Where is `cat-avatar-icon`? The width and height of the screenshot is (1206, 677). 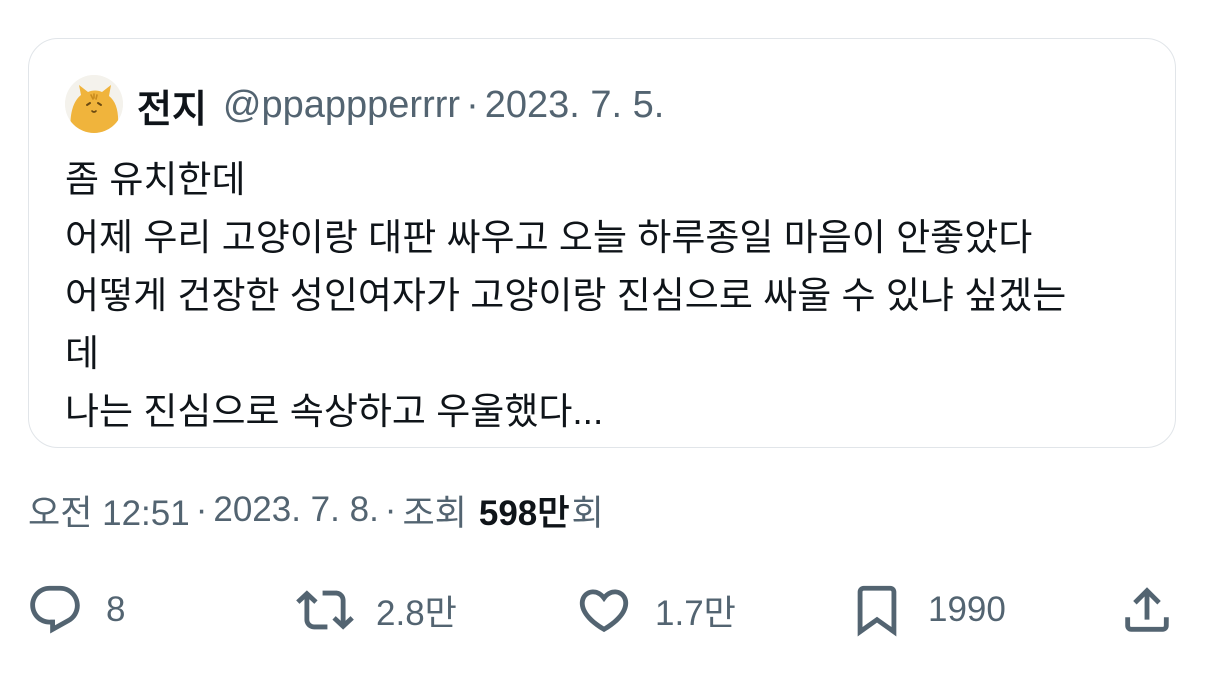
cat-avatar-icon is located at coordinates (94, 104).